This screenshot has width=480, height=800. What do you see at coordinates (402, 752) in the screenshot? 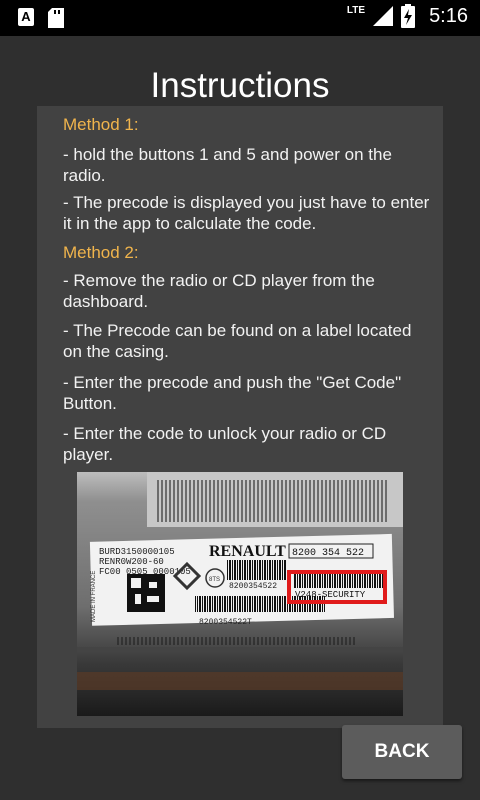
I see `back-button: BACK` at bounding box center [402, 752].